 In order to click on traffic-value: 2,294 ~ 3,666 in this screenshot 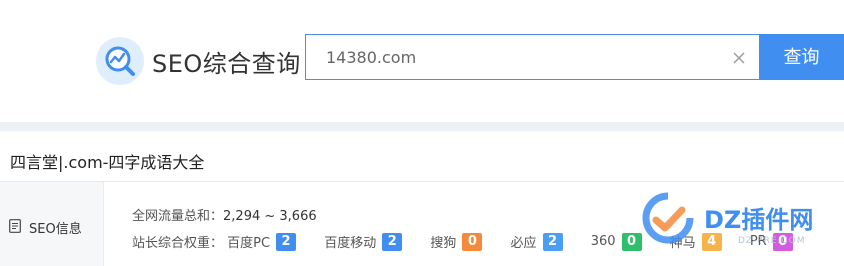, I will do `click(270, 216)`.